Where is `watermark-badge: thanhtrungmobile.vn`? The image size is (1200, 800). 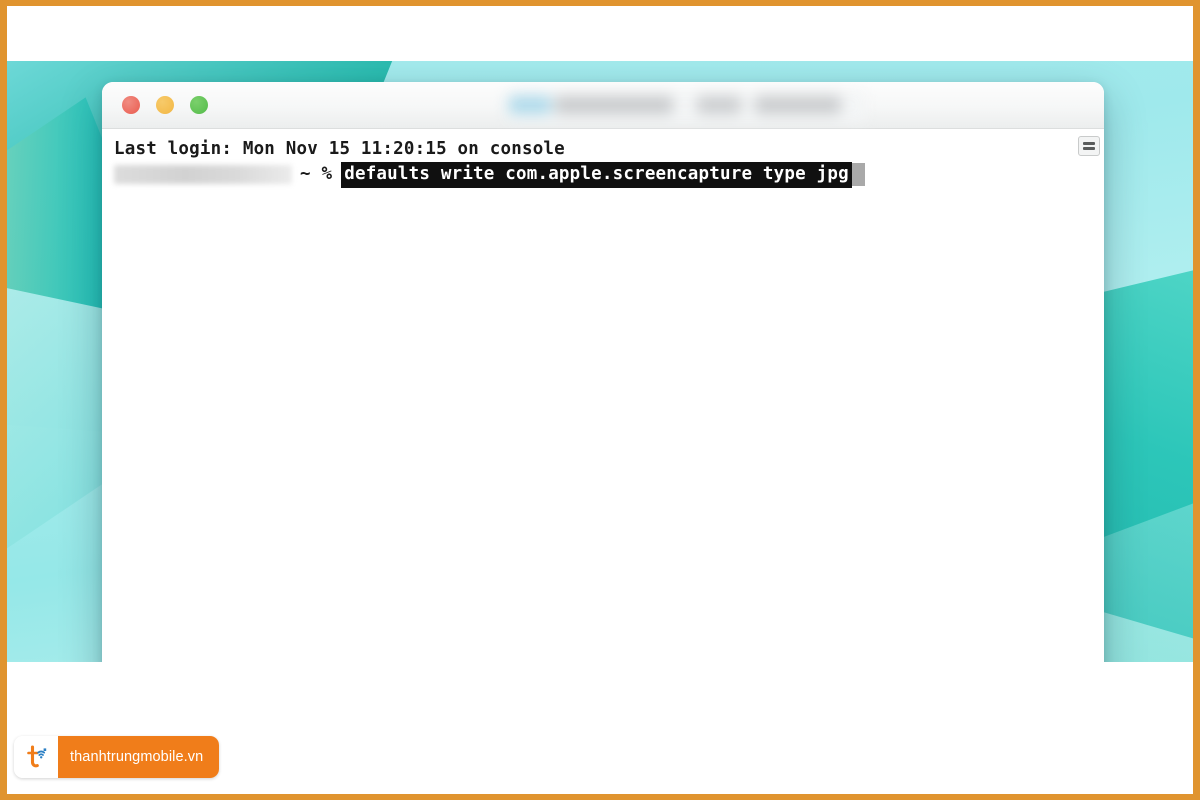
watermark-badge: thanhtrungmobile.vn is located at coordinates (117, 757).